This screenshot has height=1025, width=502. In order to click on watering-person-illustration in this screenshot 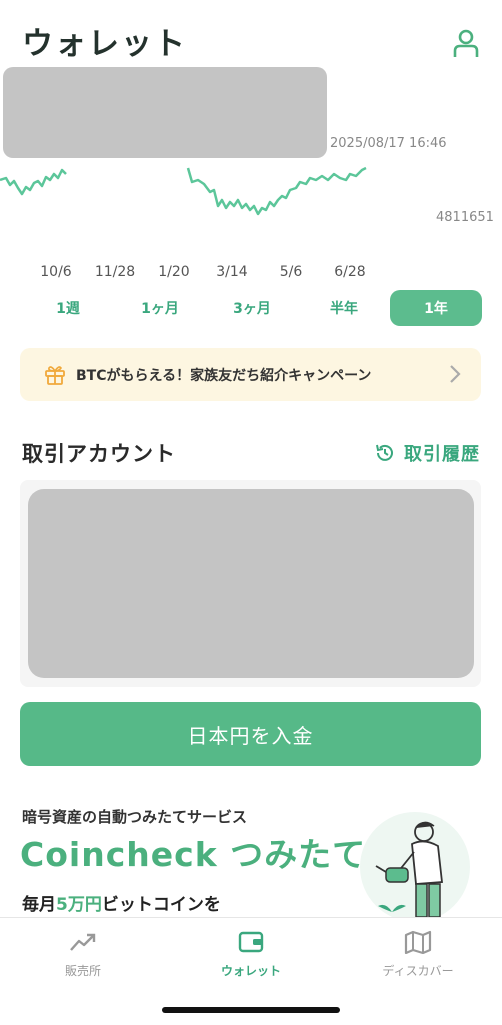, I will do `click(415, 864)`.